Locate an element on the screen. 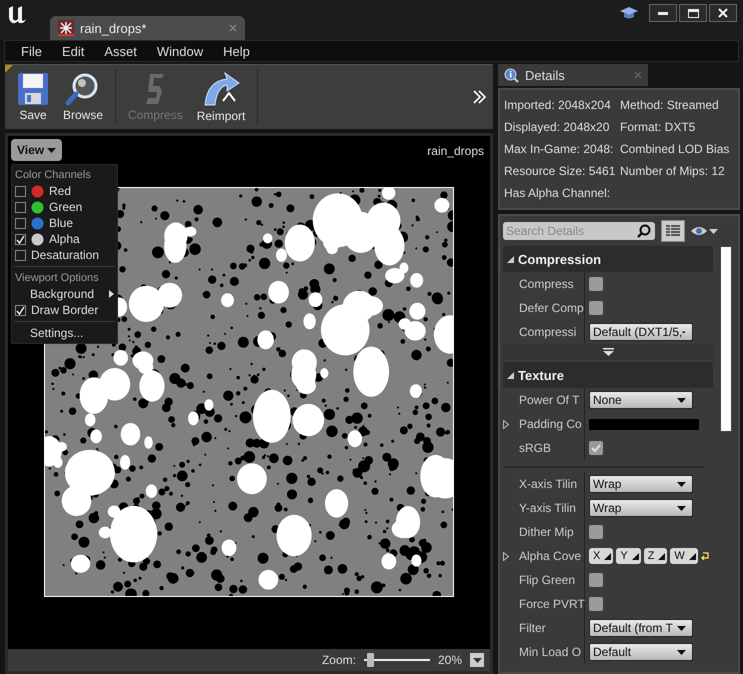 The image size is (743, 674). reset-arrow-icon is located at coordinates (705, 556).